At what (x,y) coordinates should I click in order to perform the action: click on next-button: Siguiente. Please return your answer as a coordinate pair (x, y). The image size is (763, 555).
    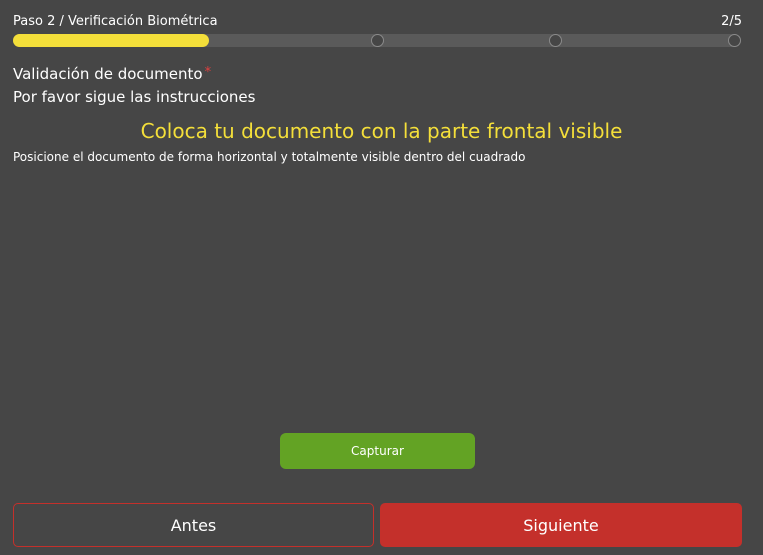
    Looking at the image, I should click on (561, 525).